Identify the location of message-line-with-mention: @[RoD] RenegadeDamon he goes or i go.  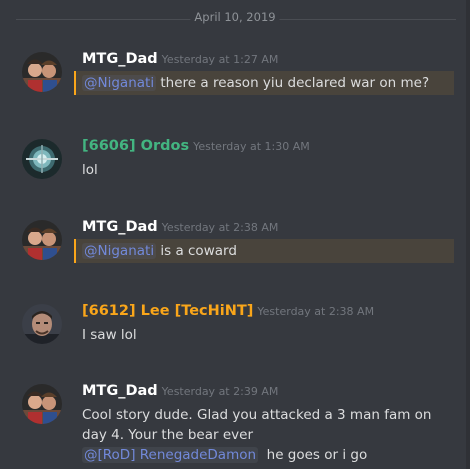
(256, 455).